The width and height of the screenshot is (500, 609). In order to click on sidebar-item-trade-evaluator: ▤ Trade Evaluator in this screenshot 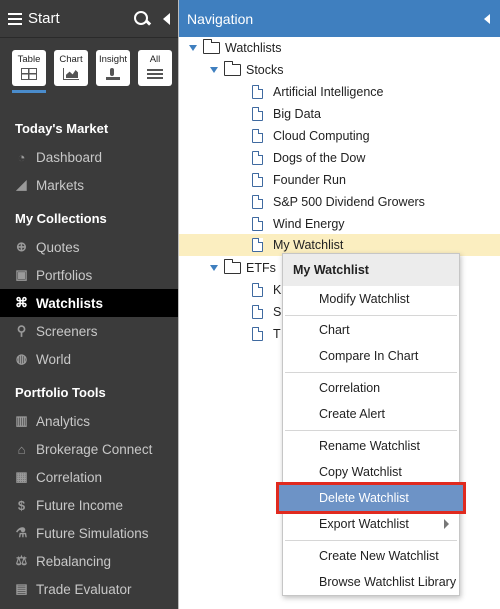, I will do `click(89, 589)`.